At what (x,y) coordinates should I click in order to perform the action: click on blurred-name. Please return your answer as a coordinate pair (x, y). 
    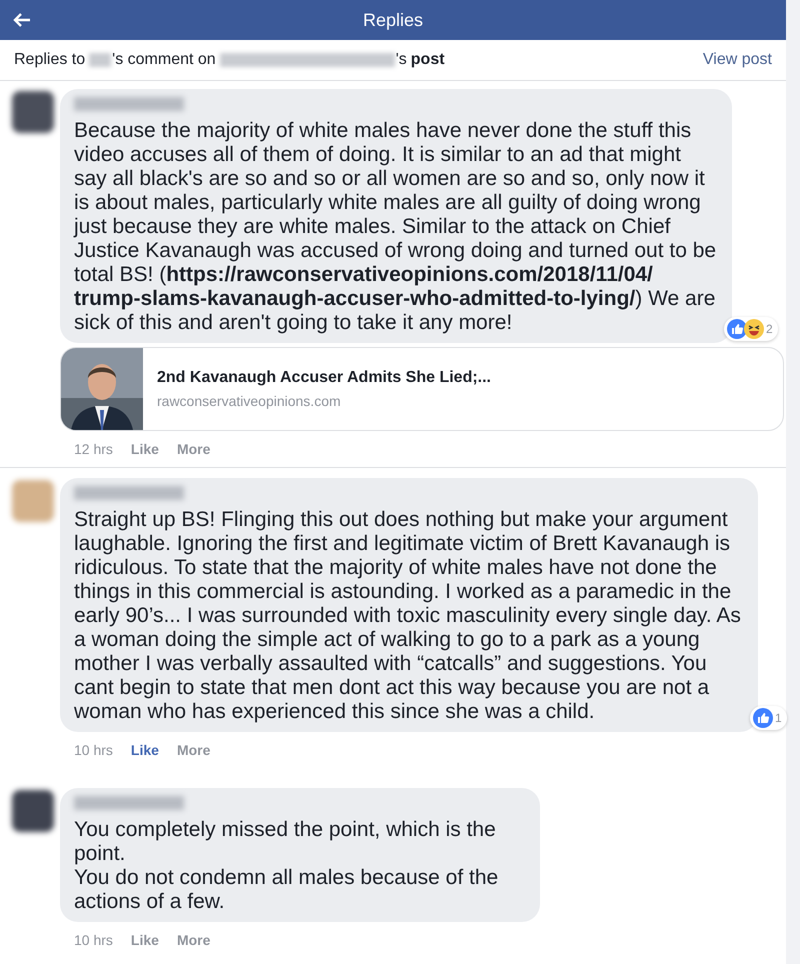
    Looking at the image, I should click on (100, 60).